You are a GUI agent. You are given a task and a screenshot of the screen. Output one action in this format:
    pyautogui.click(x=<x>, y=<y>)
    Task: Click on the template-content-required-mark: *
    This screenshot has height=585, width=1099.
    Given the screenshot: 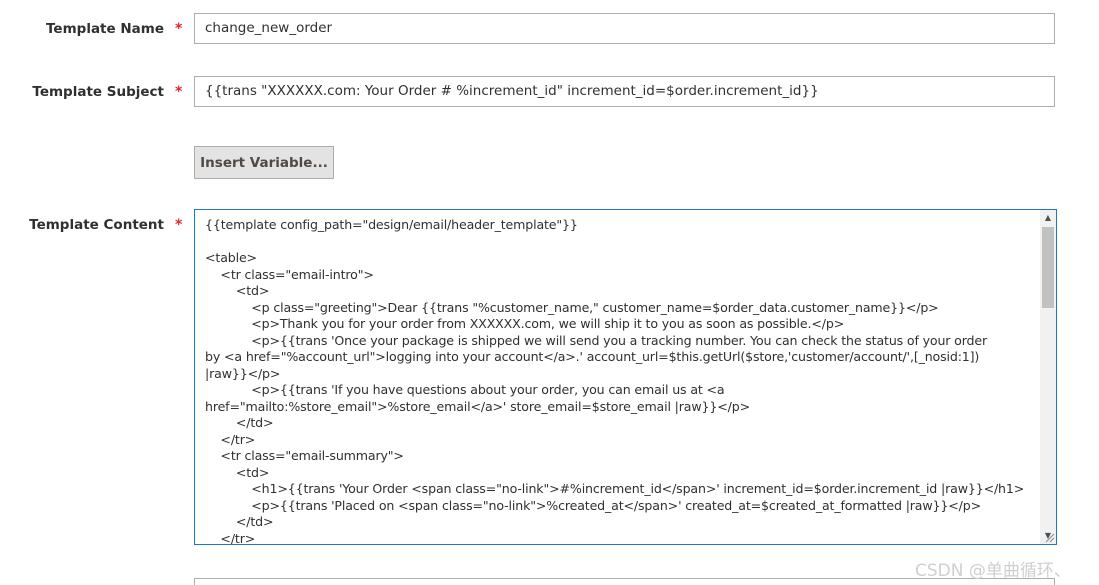 What is the action you would take?
    pyautogui.click(x=179, y=225)
    